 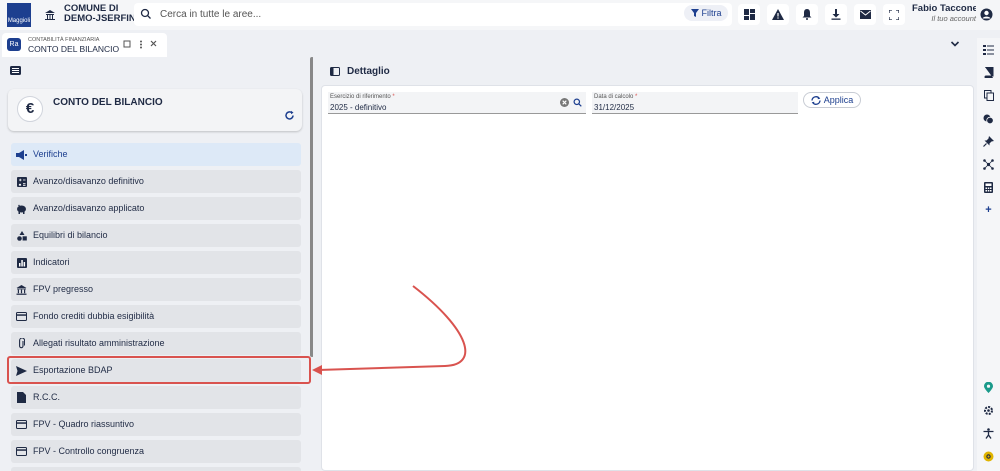 I want to click on tab-title: CONTO DEL BILANCIO, so click(x=74, y=49).